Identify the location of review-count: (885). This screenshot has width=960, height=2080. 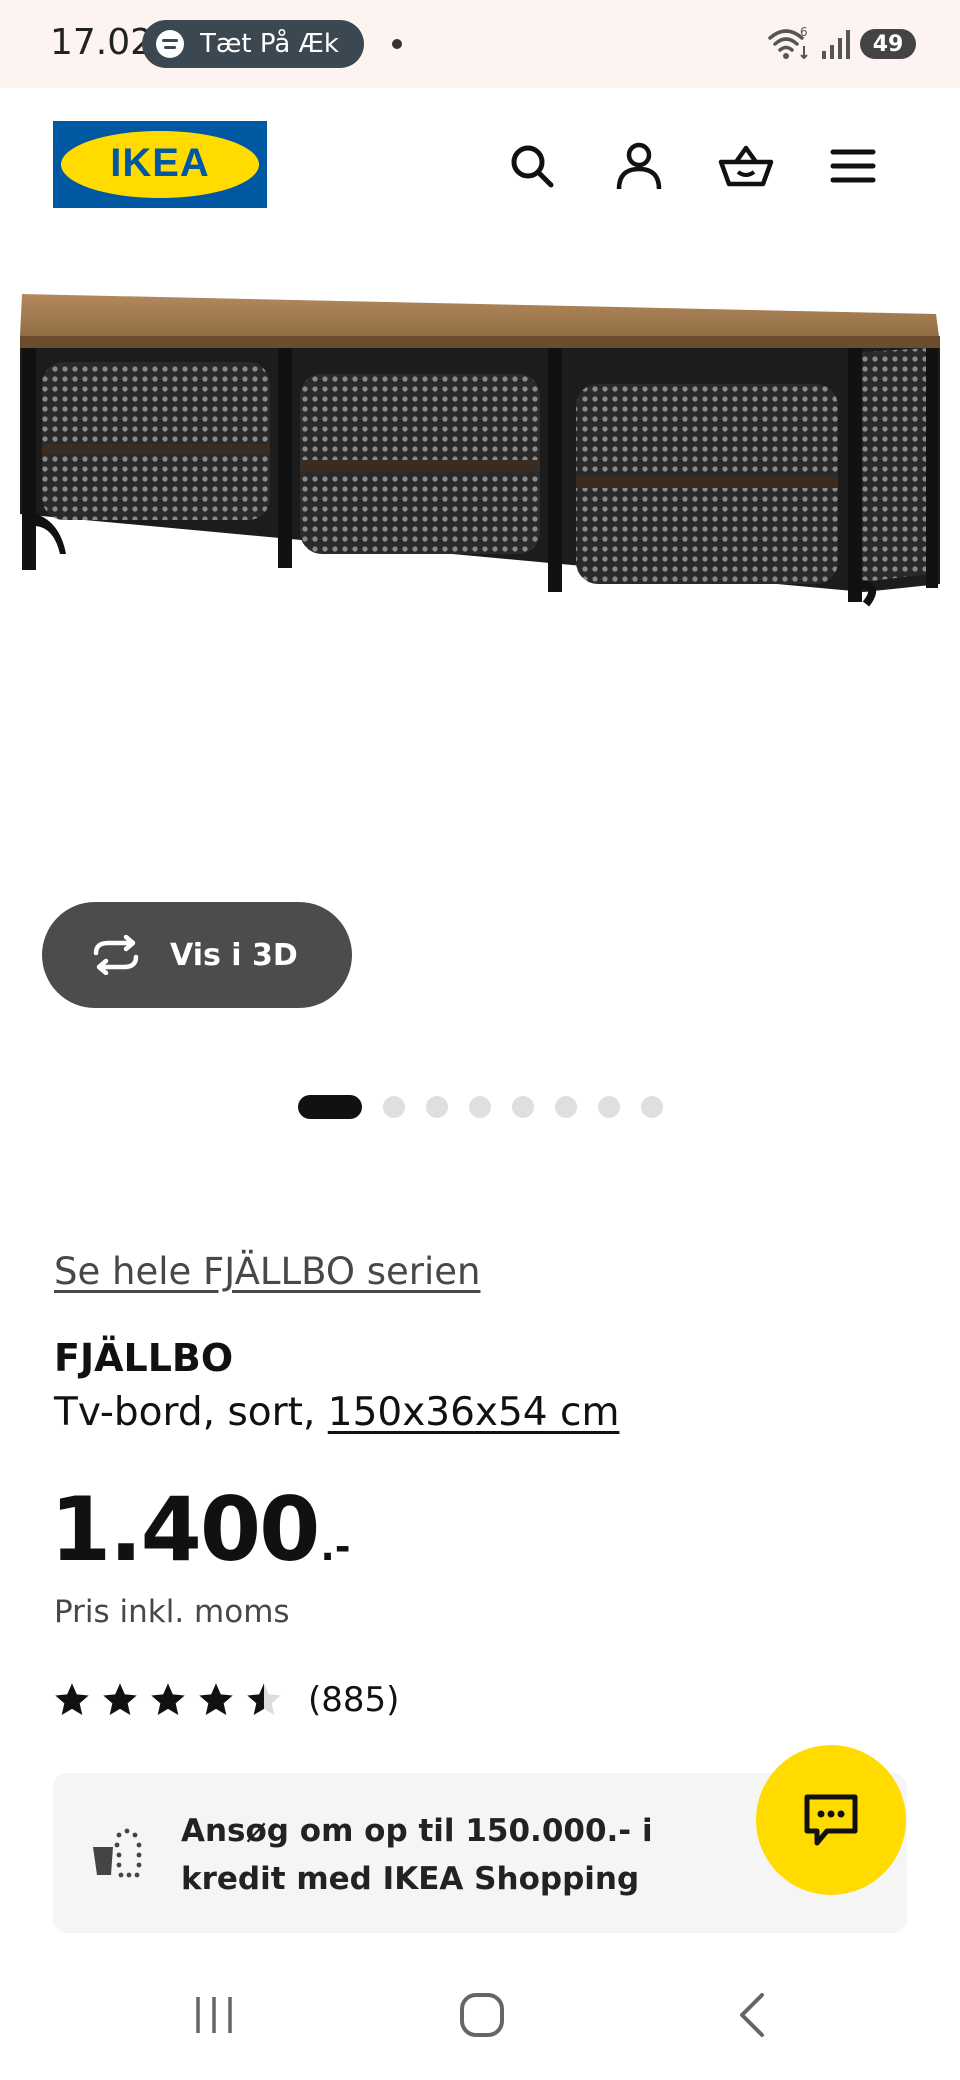
(354, 1700).